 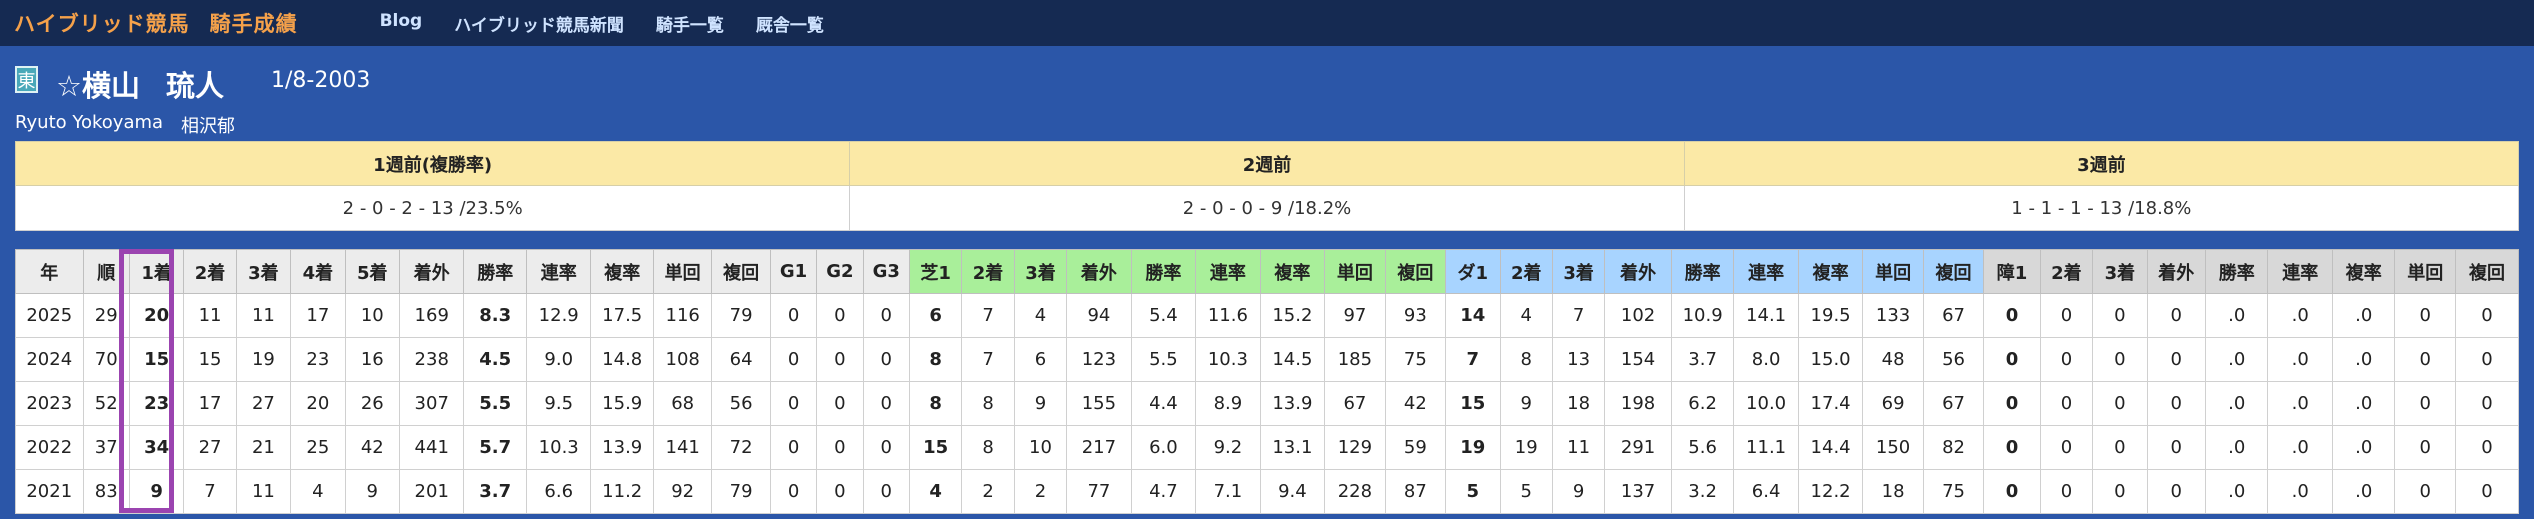 What do you see at coordinates (1228, 359) in the screenshot?
I see `stats-cell-turf-quinella-rate: 10.3` at bounding box center [1228, 359].